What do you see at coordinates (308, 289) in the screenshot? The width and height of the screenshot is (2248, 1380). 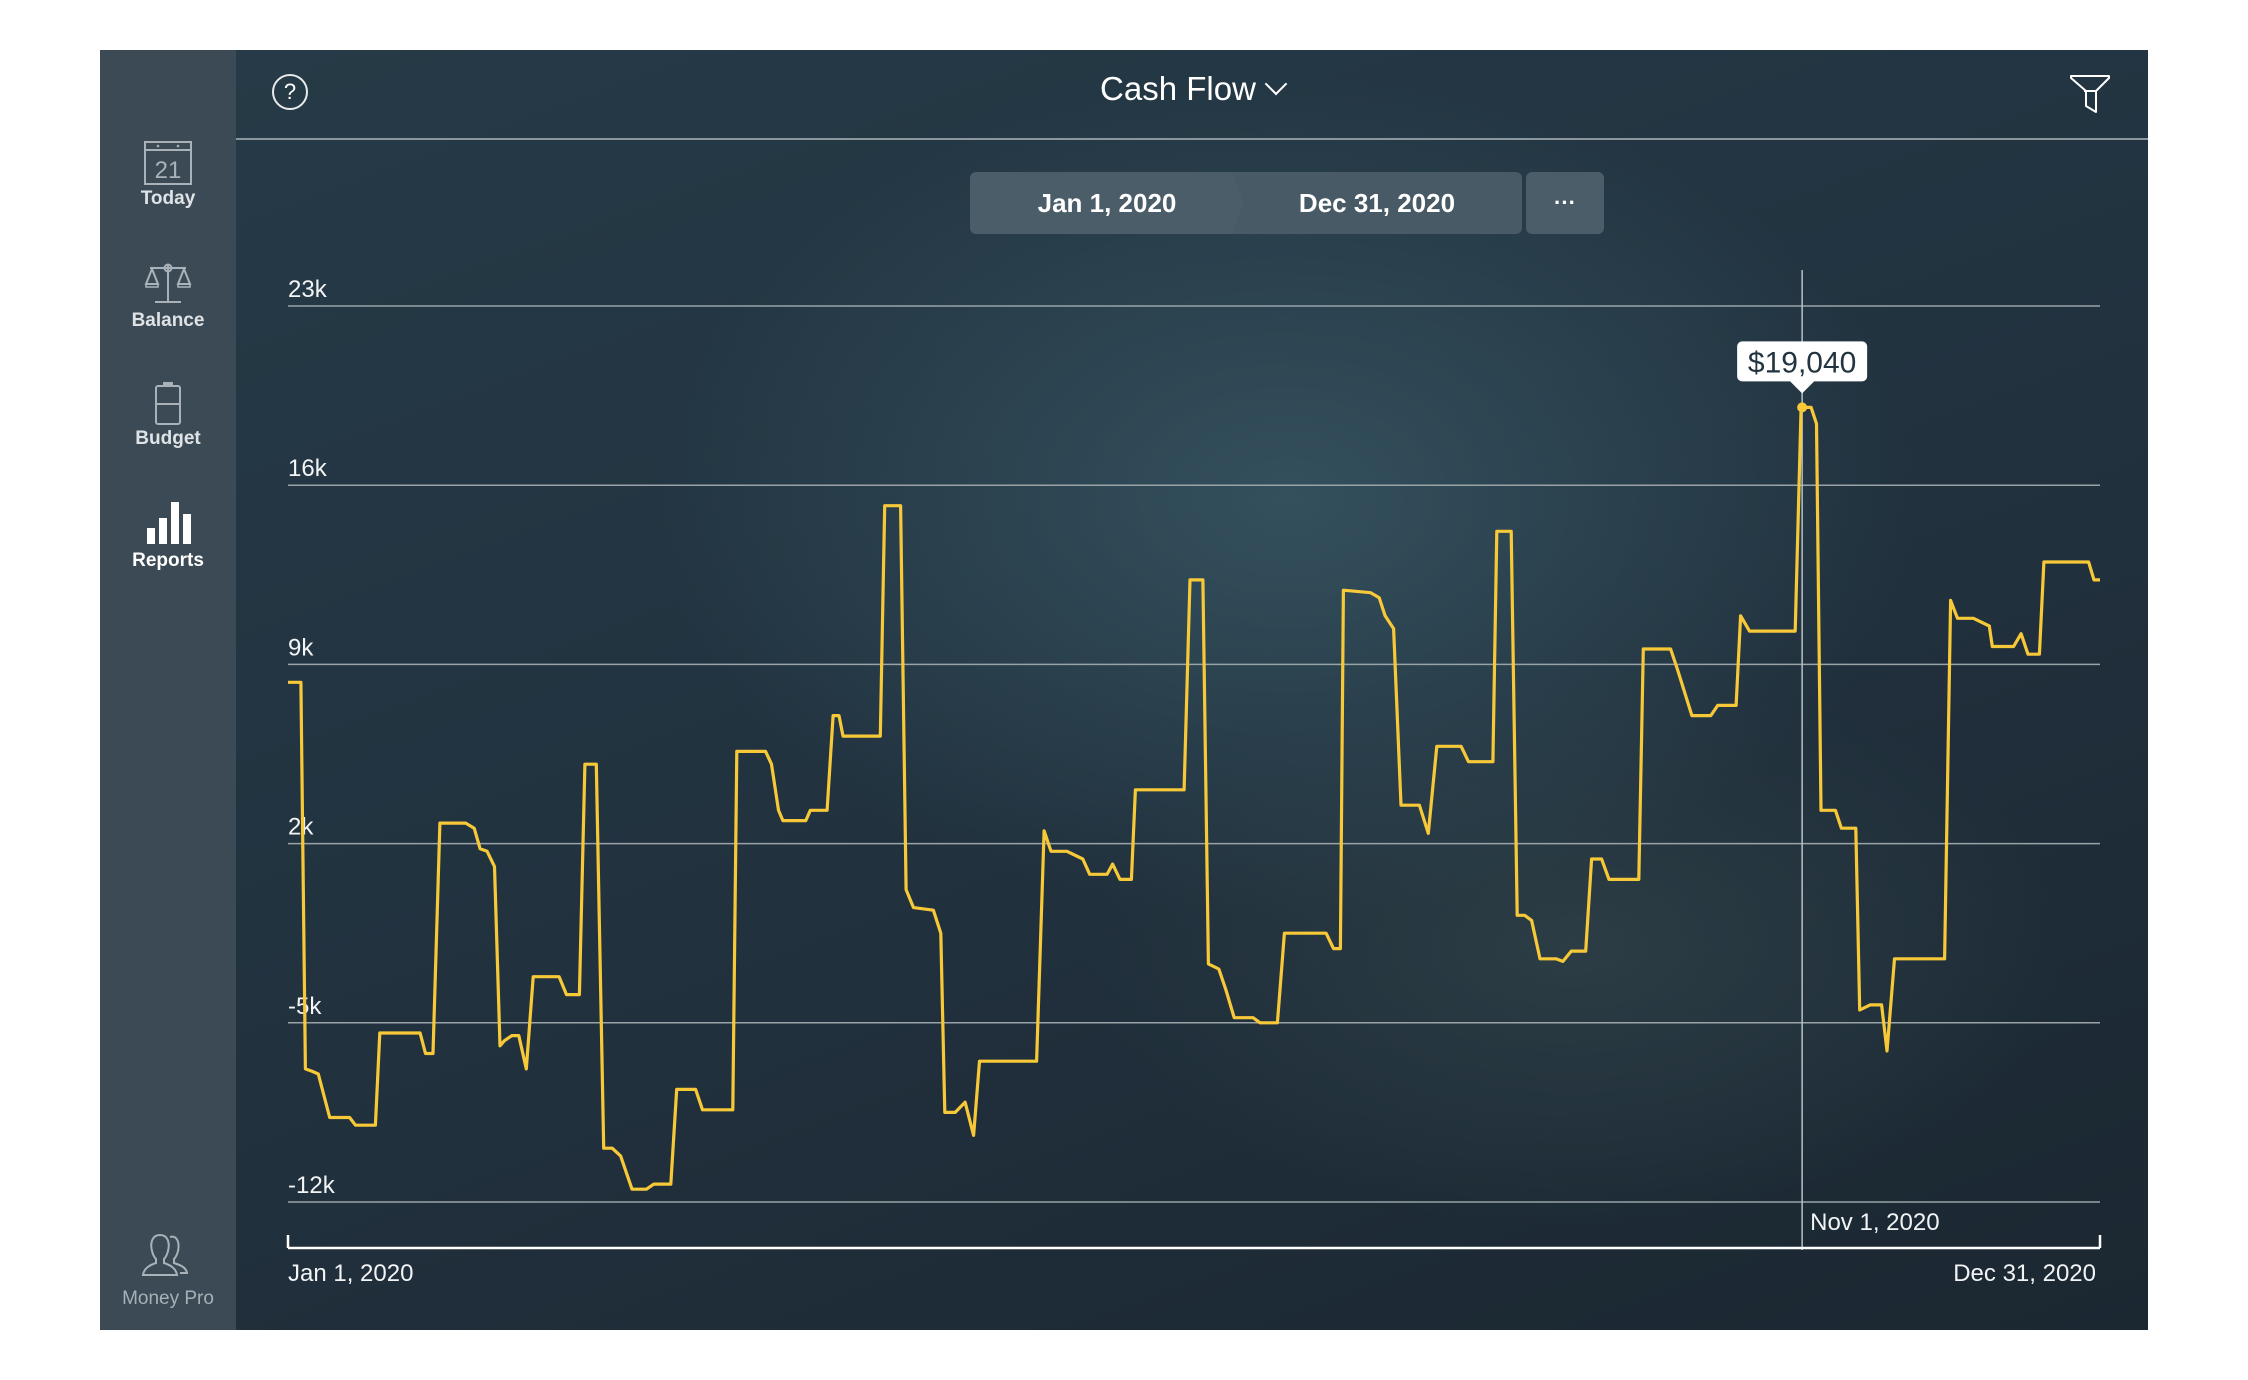 I see `y-tick-label: 23k` at bounding box center [308, 289].